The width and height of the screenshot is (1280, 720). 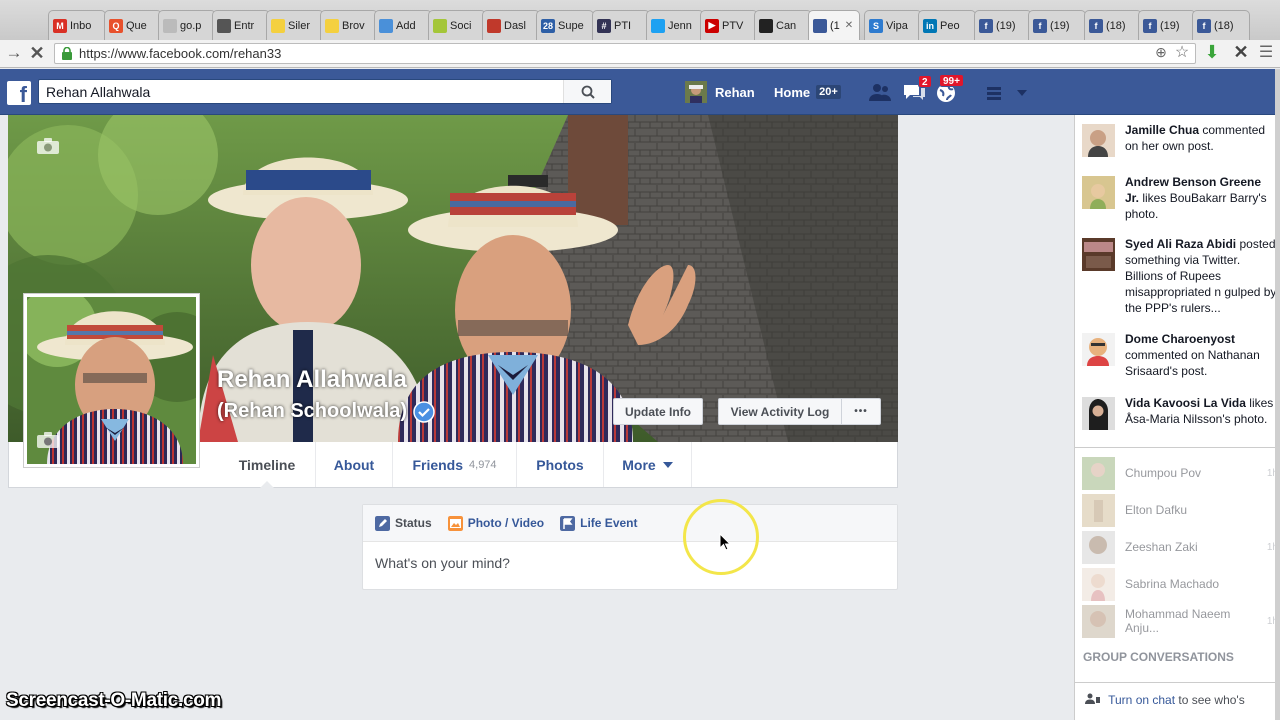 What do you see at coordinates (1180, 584) in the screenshot?
I see `chat-contact: Sabrina Machado` at bounding box center [1180, 584].